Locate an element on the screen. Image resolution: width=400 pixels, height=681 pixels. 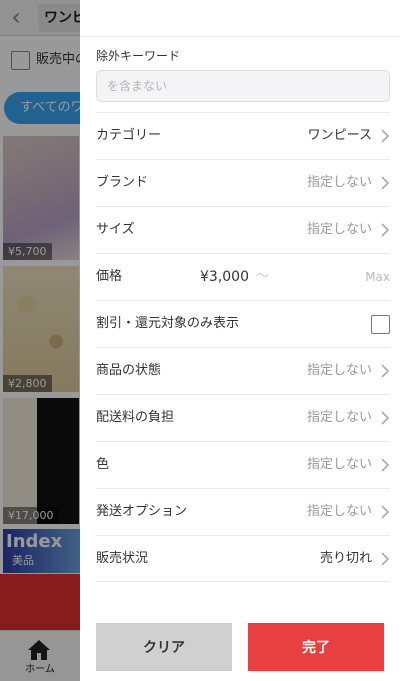
filter-row-shipping-option: 発送オプション 指定しない is located at coordinates (243, 511).